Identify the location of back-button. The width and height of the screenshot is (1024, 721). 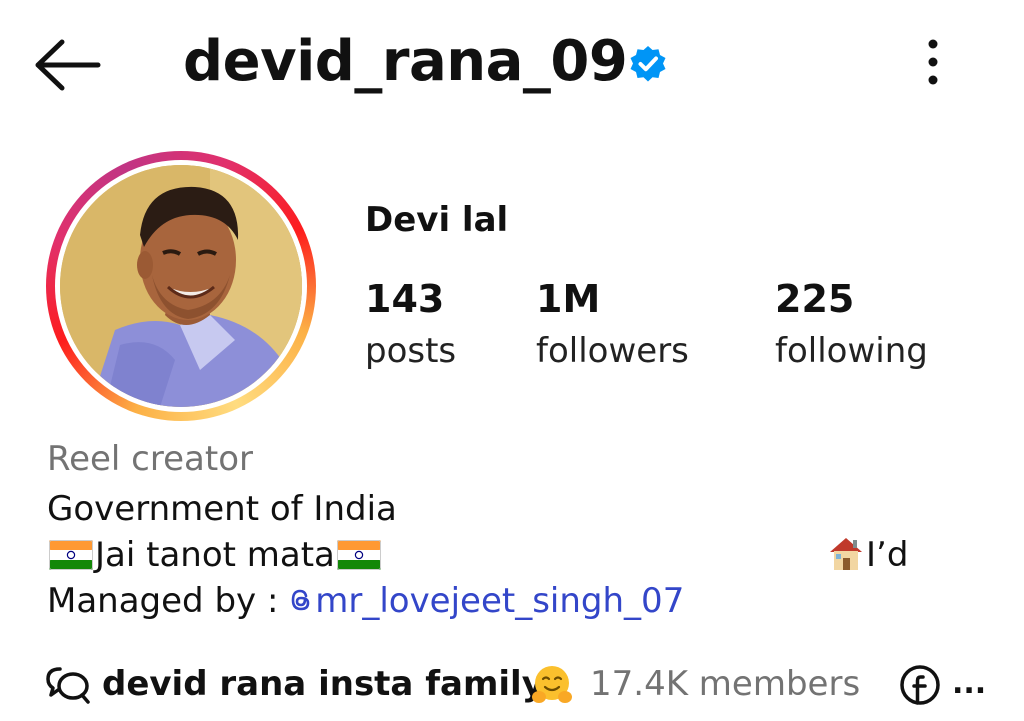
(68, 65).